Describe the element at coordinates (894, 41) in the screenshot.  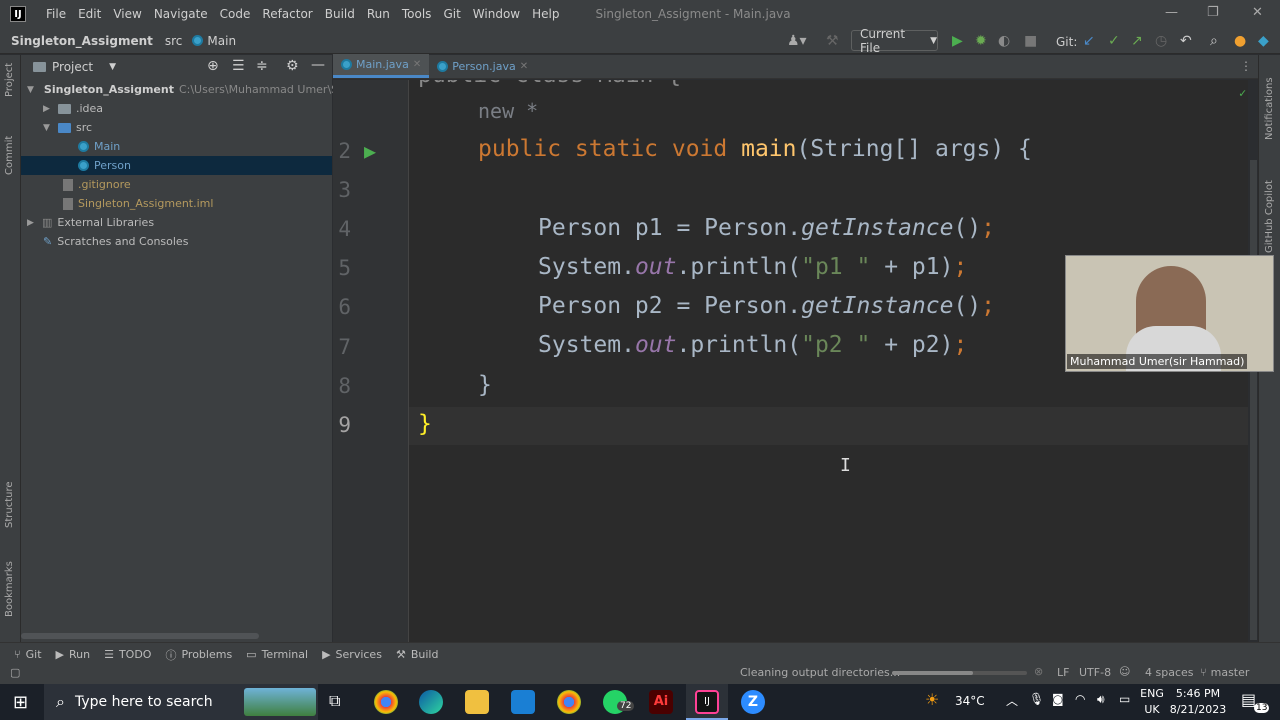
I see `run-configuration-select: Current File ▼` at that location.